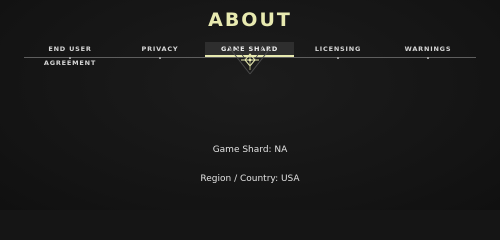 Image resolution: width=500 pixels, height=240 pixels. I want to click on diamond-emblem-icon, so click(250, 60).